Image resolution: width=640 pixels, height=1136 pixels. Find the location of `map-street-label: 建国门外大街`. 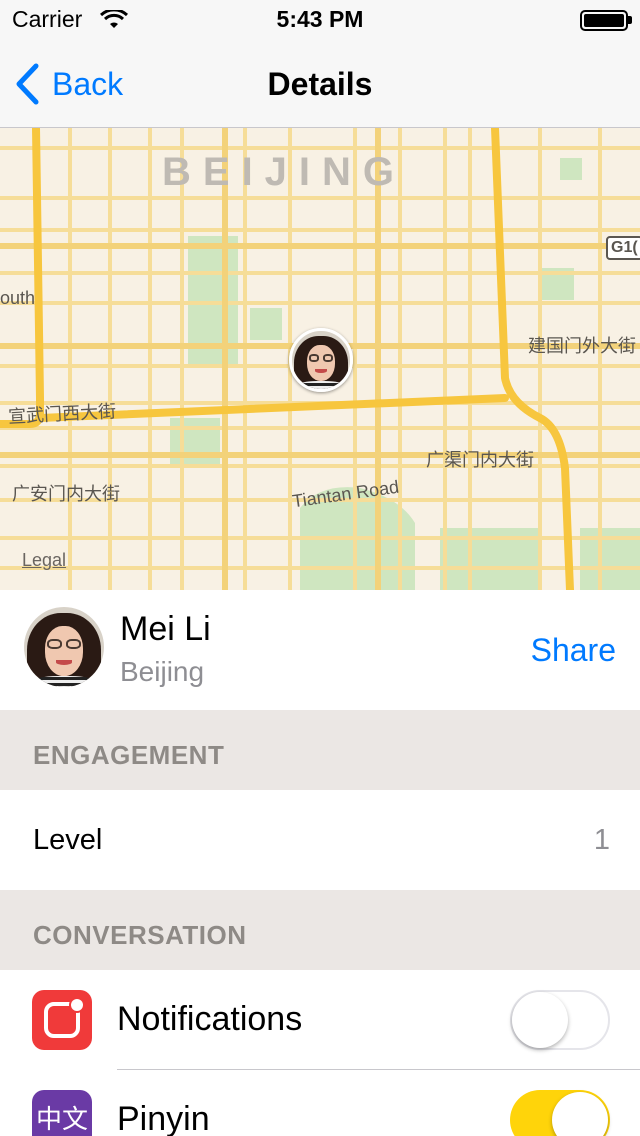

map-street-label: 建国门外大街 is located at coordinates (582, 346).